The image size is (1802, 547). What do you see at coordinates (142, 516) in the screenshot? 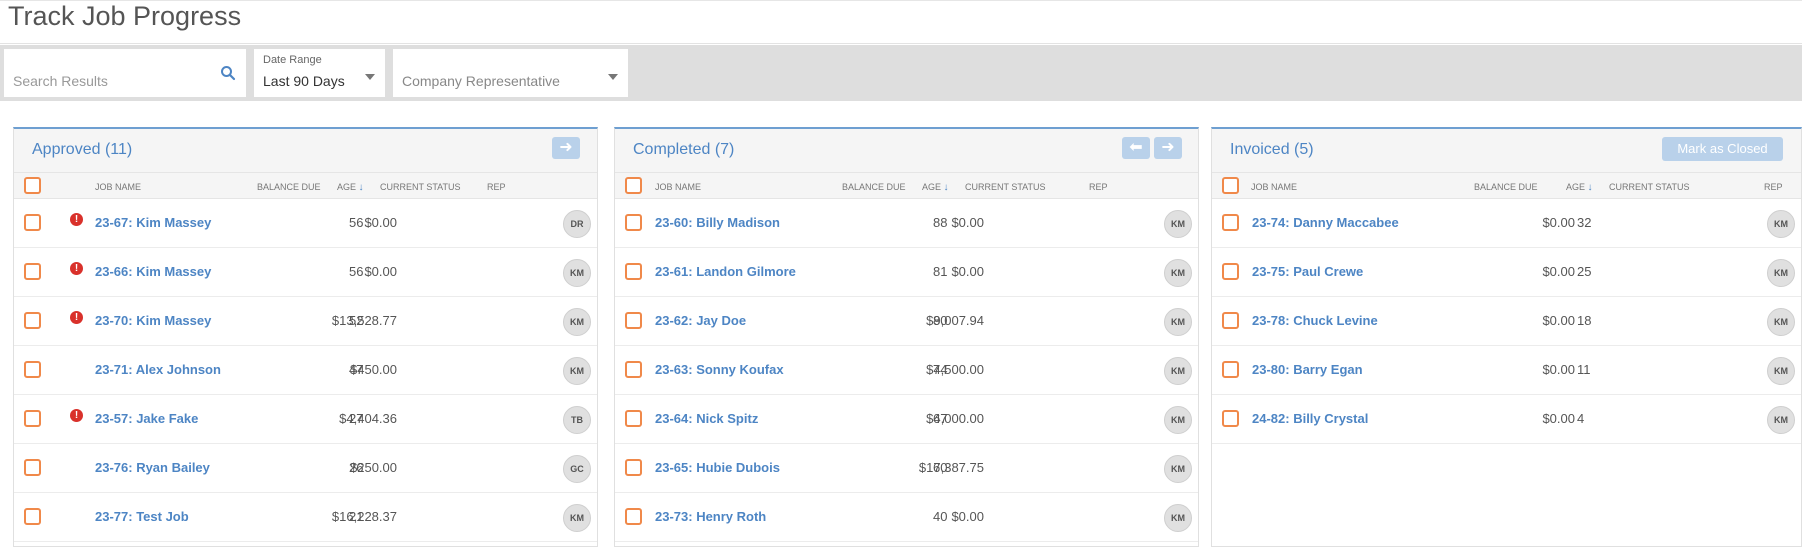
I see `job-name-link: 23-77: Test Job` at bounding box center [142, 516].